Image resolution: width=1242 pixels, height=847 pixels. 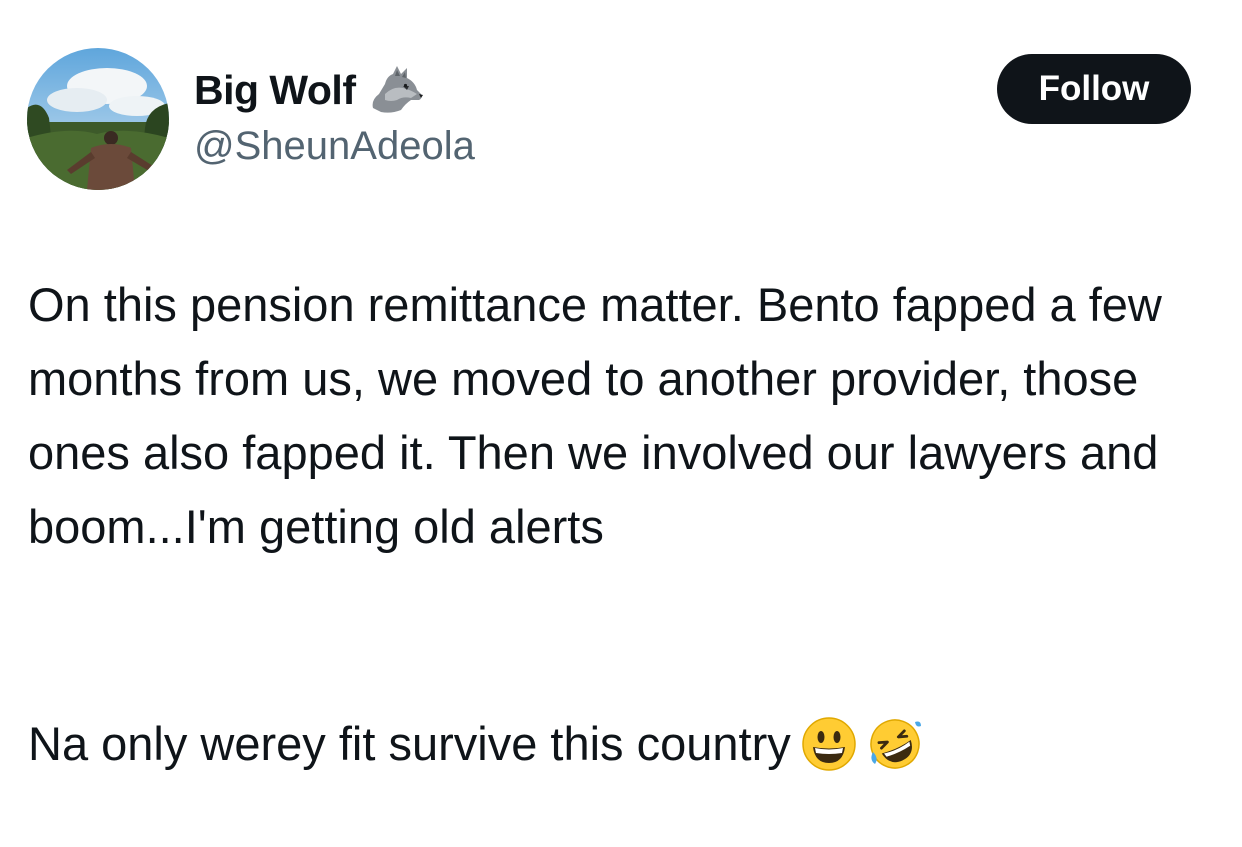 What do you see at coordinates (829, 744) in the screenshot?
I see `grinning-face-icon` at bounding box center [829, 744].